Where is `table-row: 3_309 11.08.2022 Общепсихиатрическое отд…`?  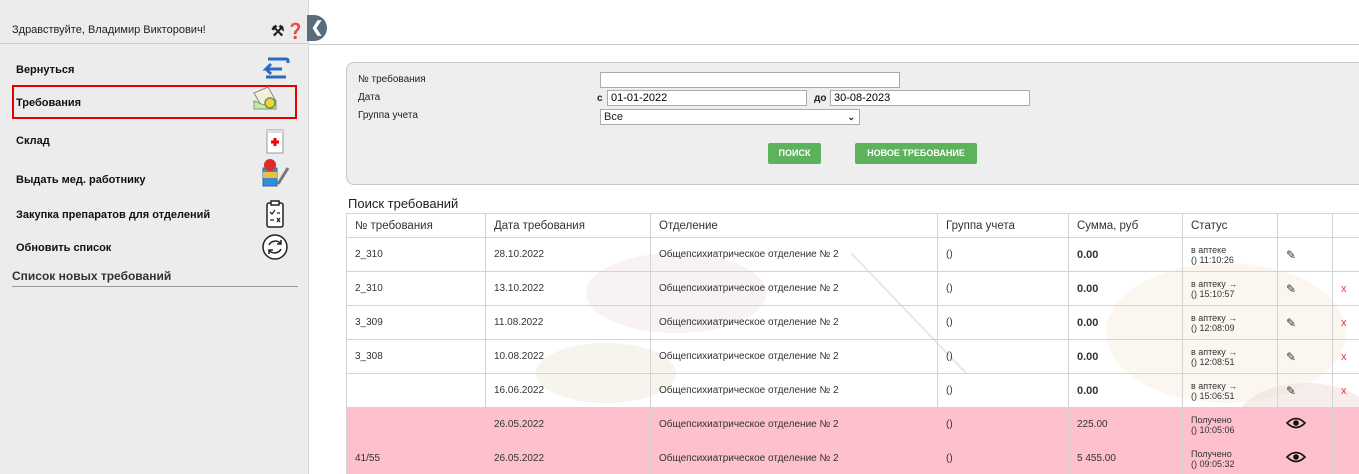 table-row: 3_309 11.08.2022 Общепсихиатрическое отд… is located at coordinates (852, 322).